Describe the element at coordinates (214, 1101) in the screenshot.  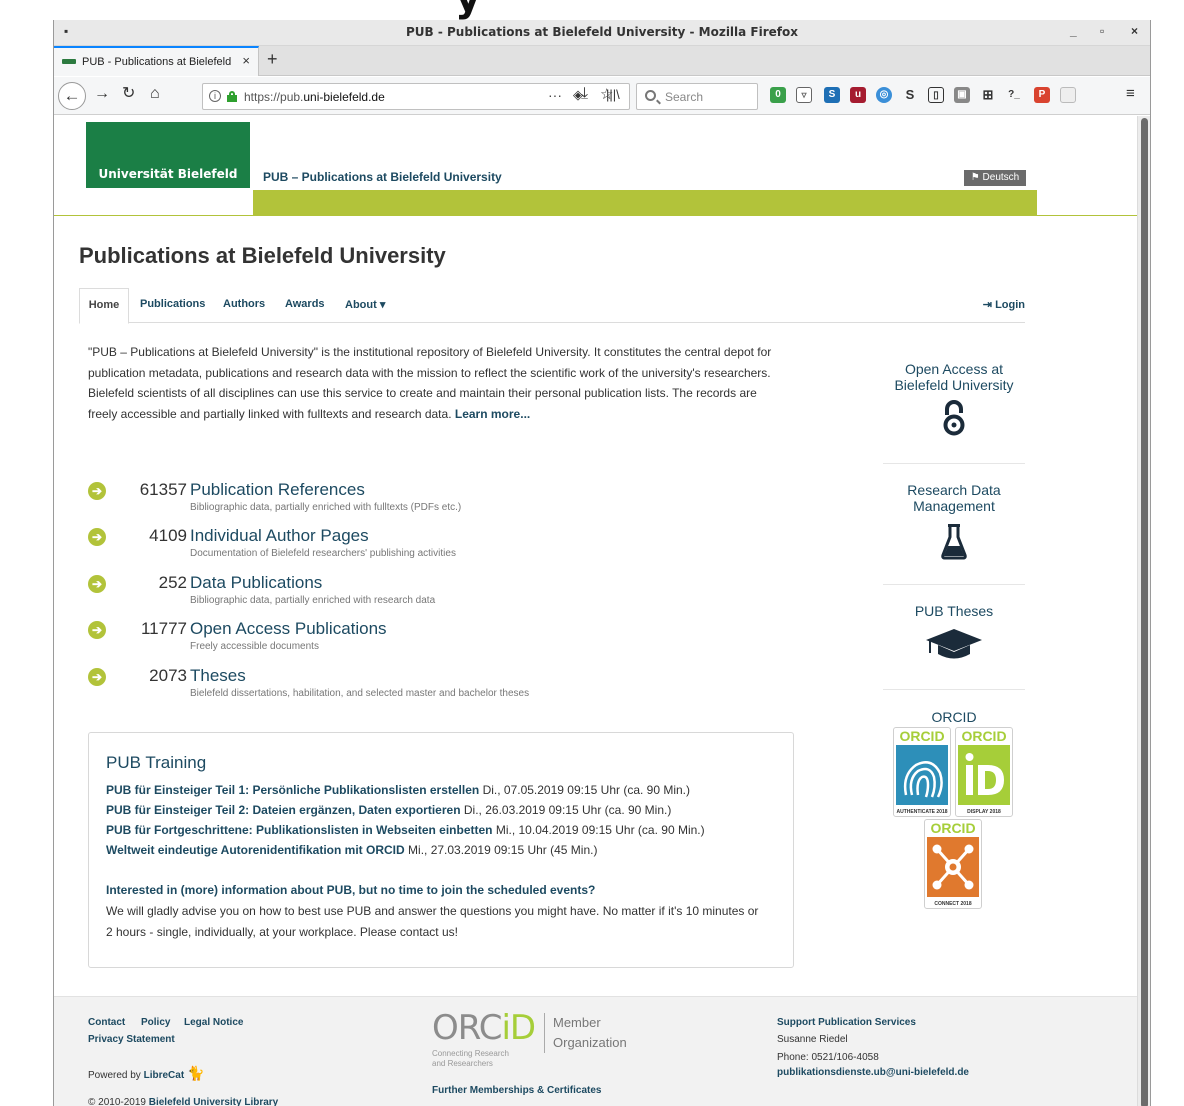
I see `library-link: Bielefeld University Library` at that location.